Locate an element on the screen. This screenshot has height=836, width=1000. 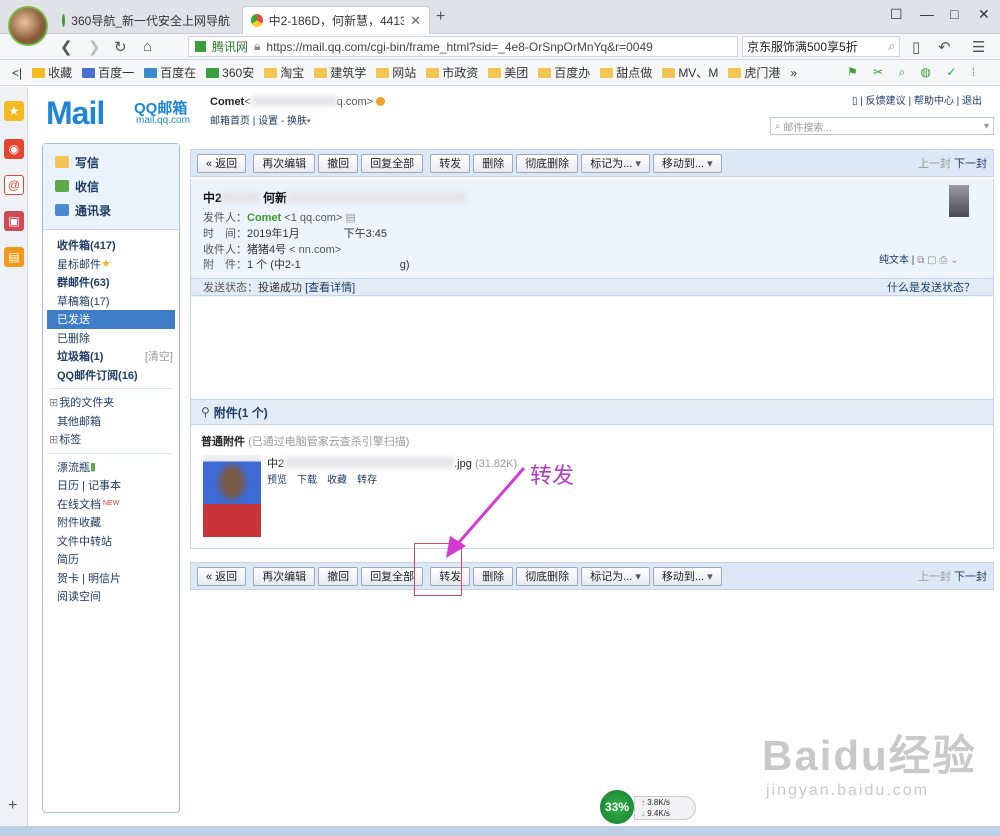
game-icon: ▣ is located at coordinates (14, 221).